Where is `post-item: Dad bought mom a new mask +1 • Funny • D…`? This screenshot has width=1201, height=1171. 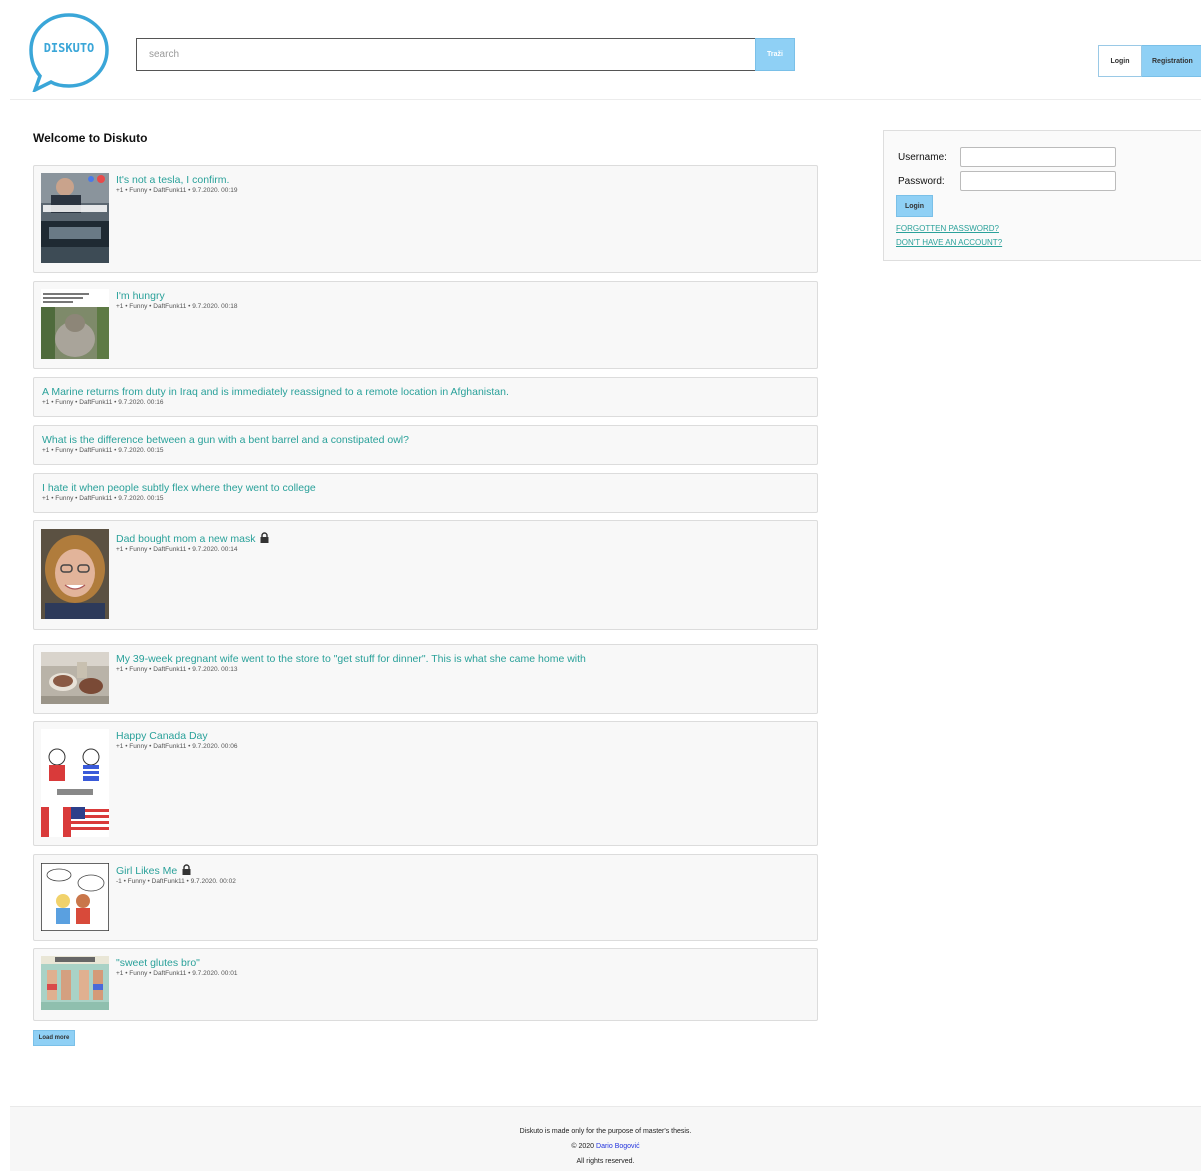 post-item: Dad bought mom a new mask +1 • Funny • D… is located at coordinates (425, 575).